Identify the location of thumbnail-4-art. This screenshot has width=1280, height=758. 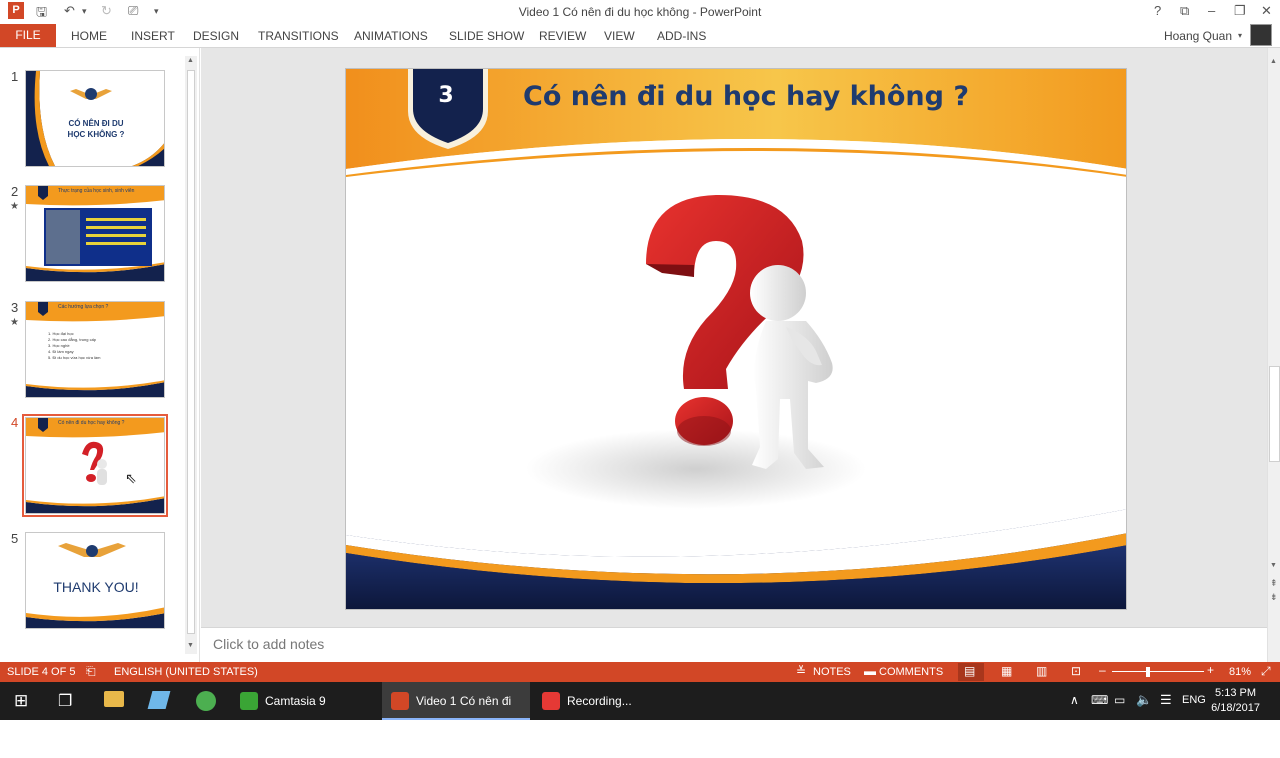
(95, 465).